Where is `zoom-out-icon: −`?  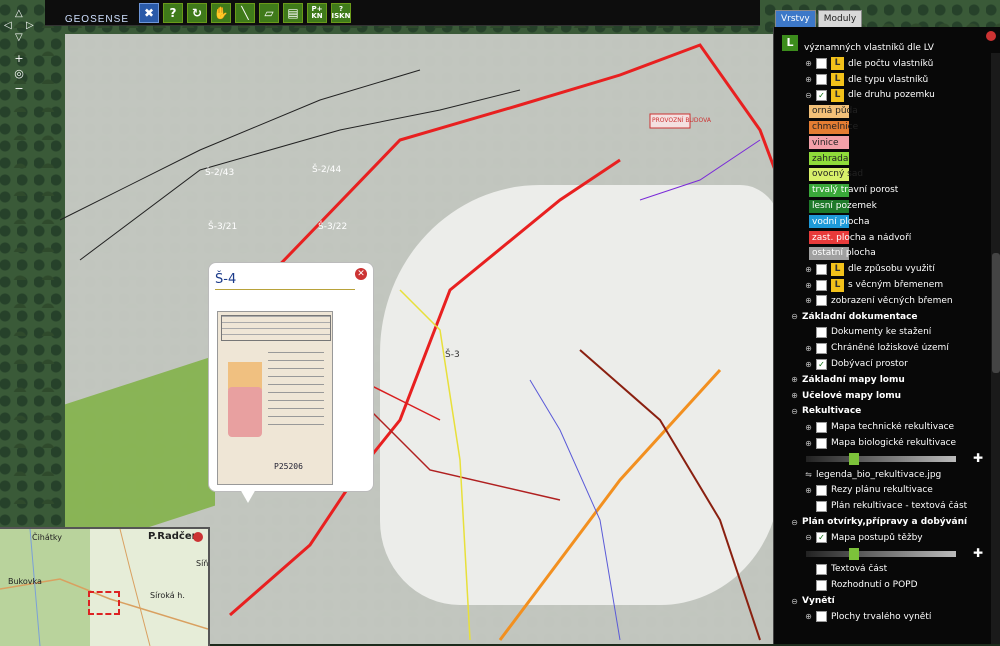 zoom-out-icon: − is located at coordinates (19, 88).